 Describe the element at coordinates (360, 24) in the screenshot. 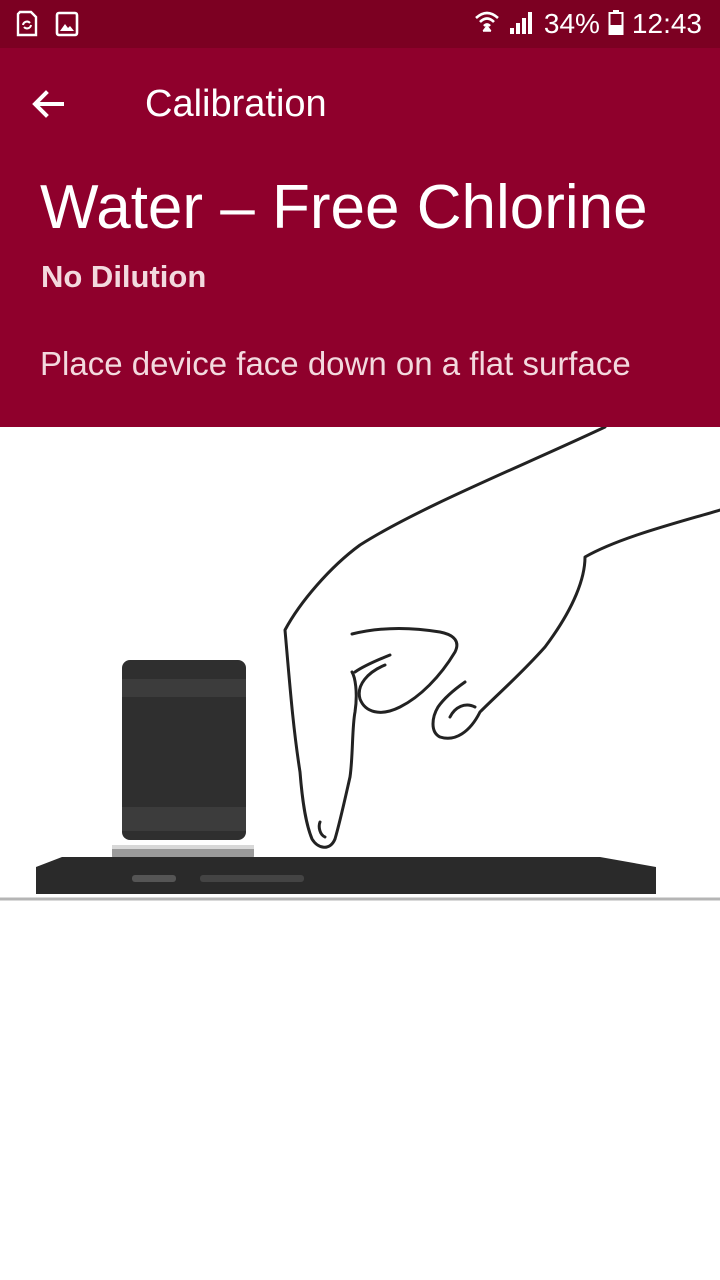

I see `status-bar: 34% 12:43` at that location.